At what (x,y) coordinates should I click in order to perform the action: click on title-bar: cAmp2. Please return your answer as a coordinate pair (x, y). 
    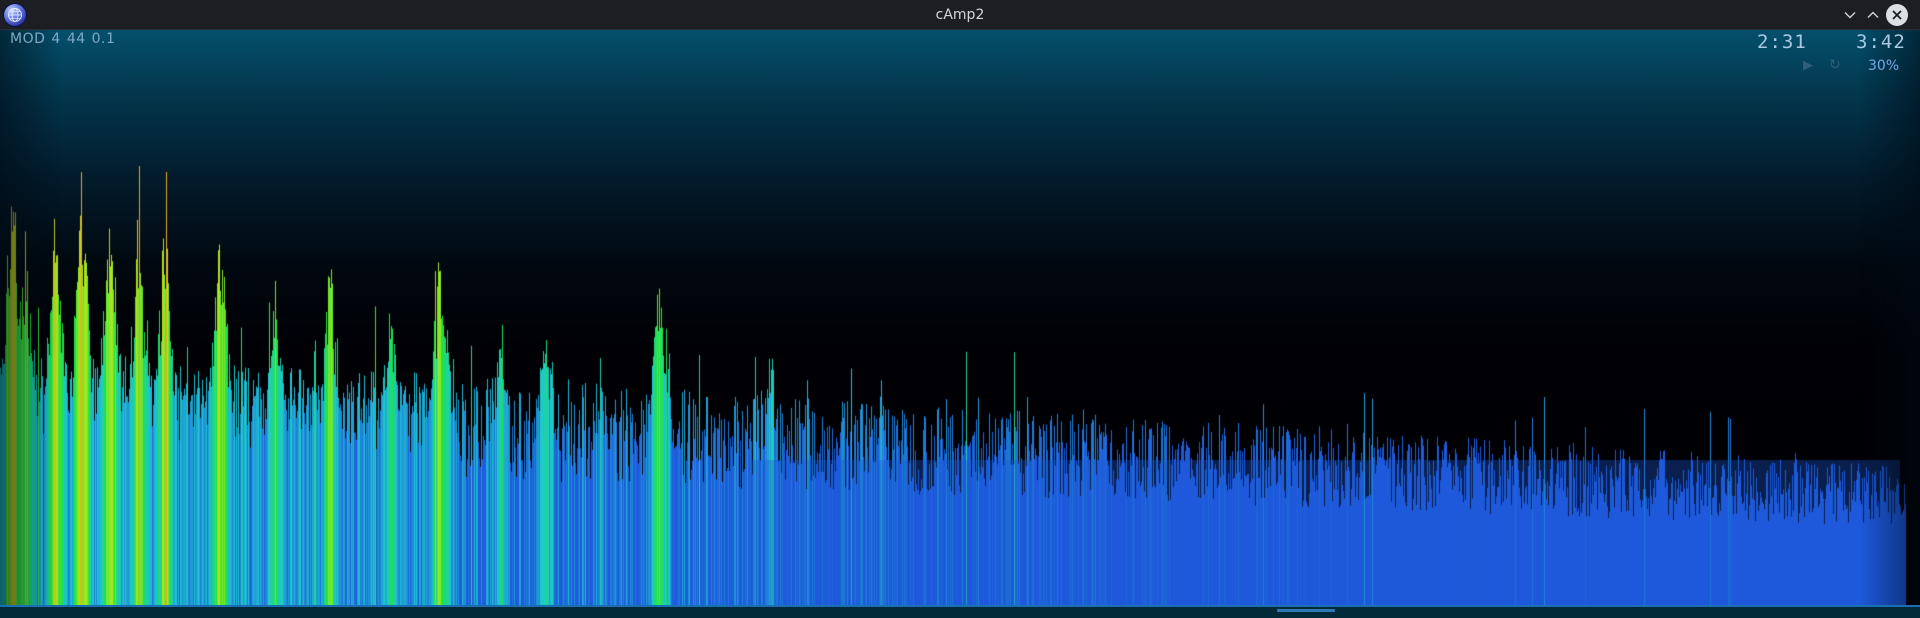
    Looking at the image, I should click on (960, 15).